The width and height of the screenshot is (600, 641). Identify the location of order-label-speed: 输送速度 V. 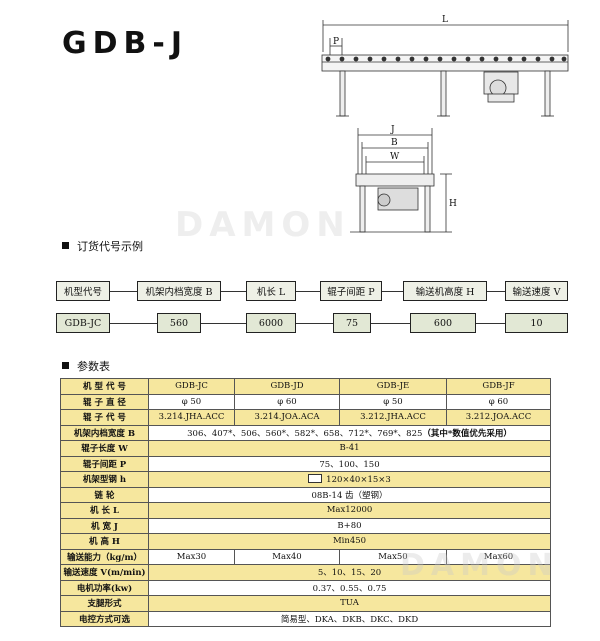
(536, 291).